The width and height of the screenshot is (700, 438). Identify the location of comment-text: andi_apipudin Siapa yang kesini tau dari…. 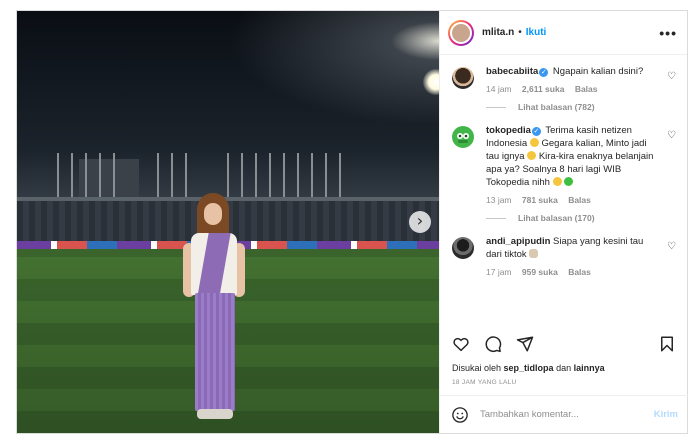
(573, 248).